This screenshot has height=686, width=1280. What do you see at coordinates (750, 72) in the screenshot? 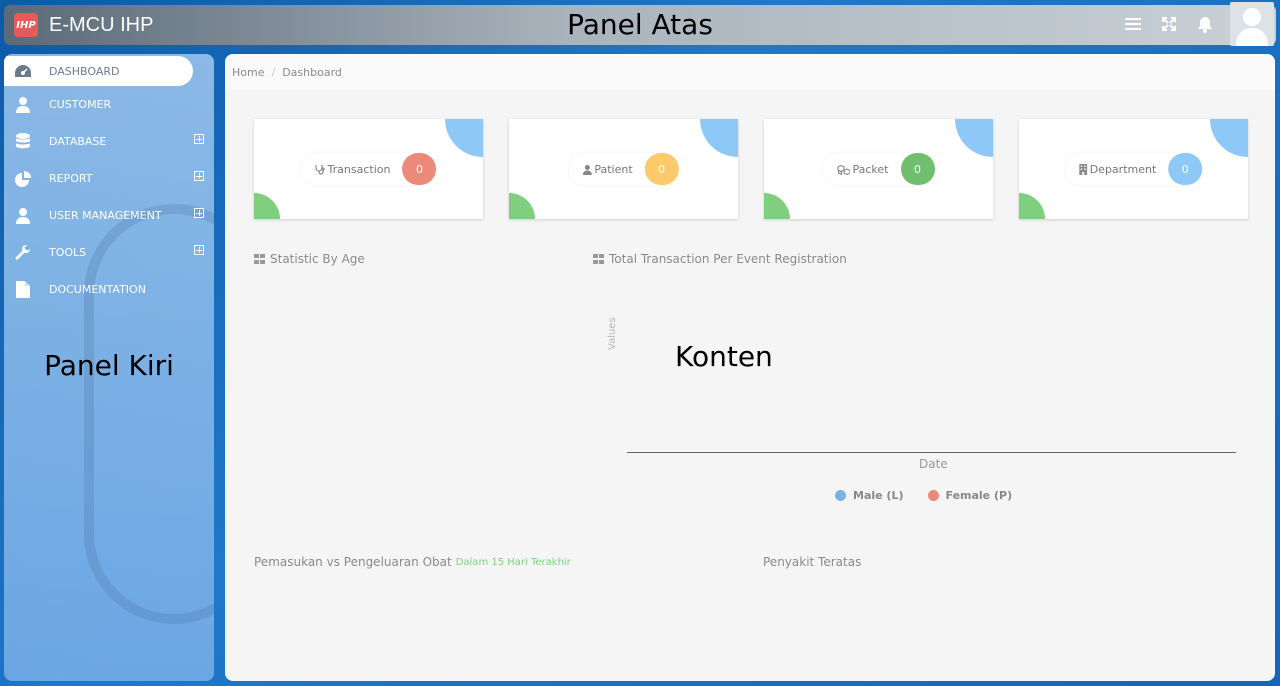
I see `breadcrumb: Home / Dashboard` at bounding box center [750, 72].